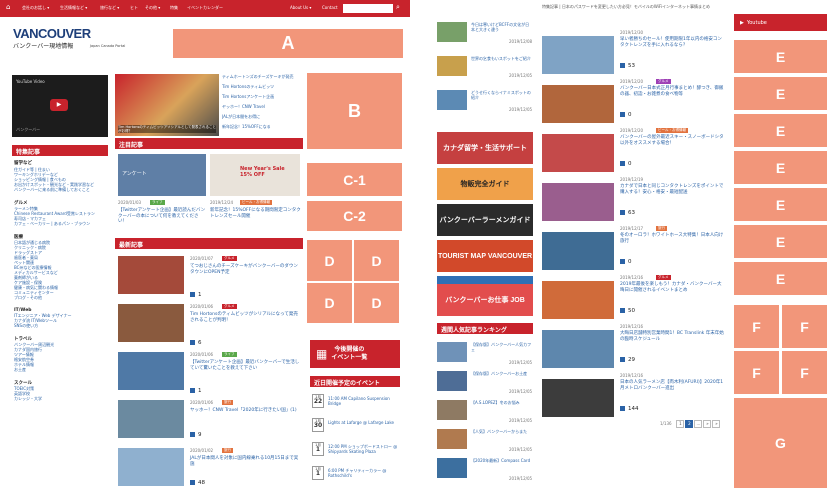 This screenshot has height=492, width=827. What do you see at coordinates (35, 8) in the screenshot?
I see `nav-item-company: 会社のお話し ▾` at bounding box center [35, 8].